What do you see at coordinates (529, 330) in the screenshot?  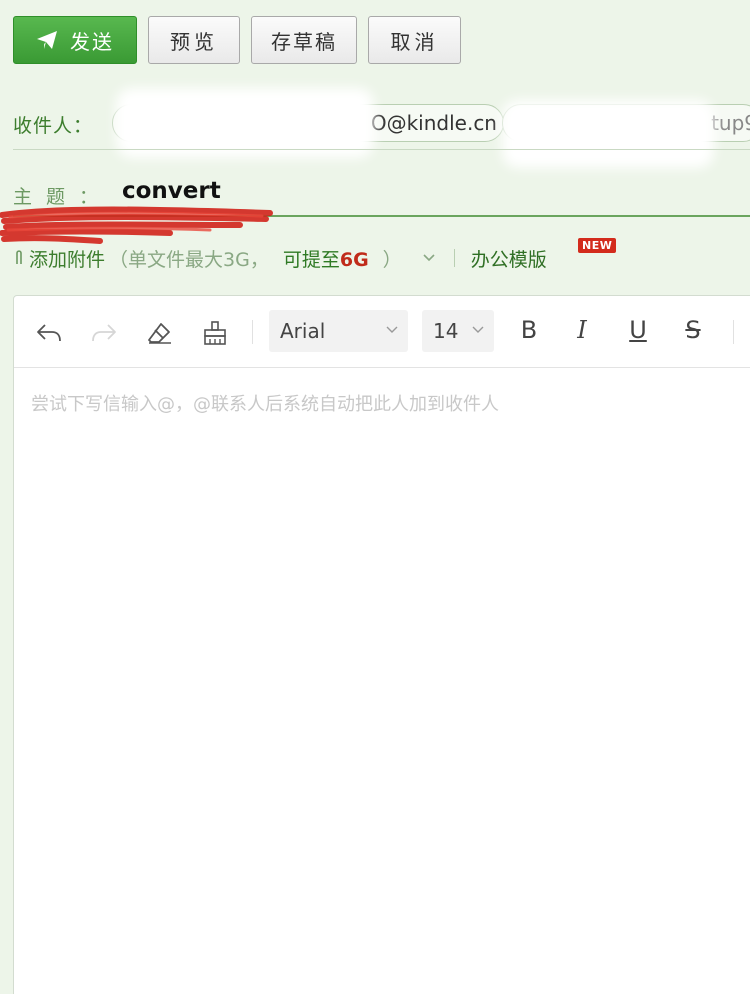 I see `bold-button: B` at bounding box center [529, 330].